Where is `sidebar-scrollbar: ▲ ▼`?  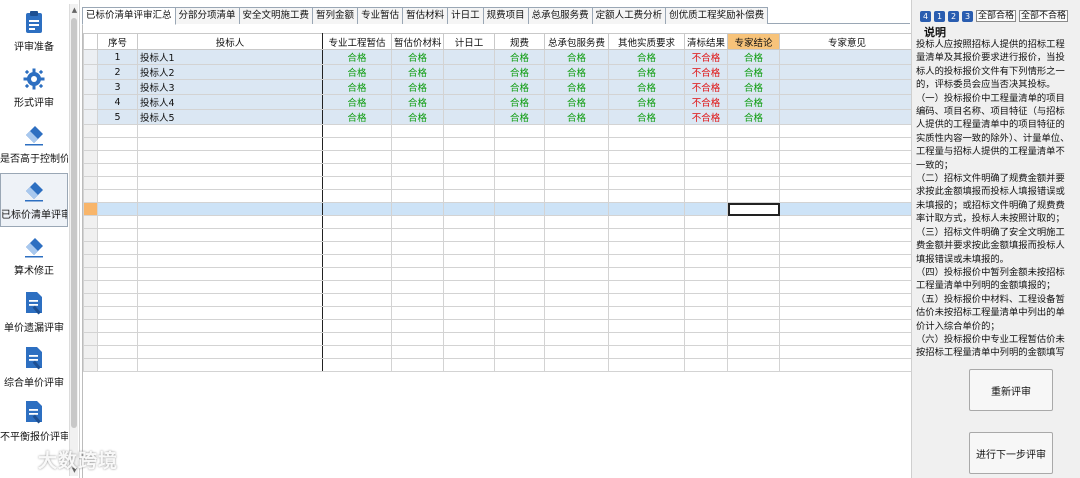 sidebar-scrollbar: ▲ ▼ is located at coordinates (73, 240).